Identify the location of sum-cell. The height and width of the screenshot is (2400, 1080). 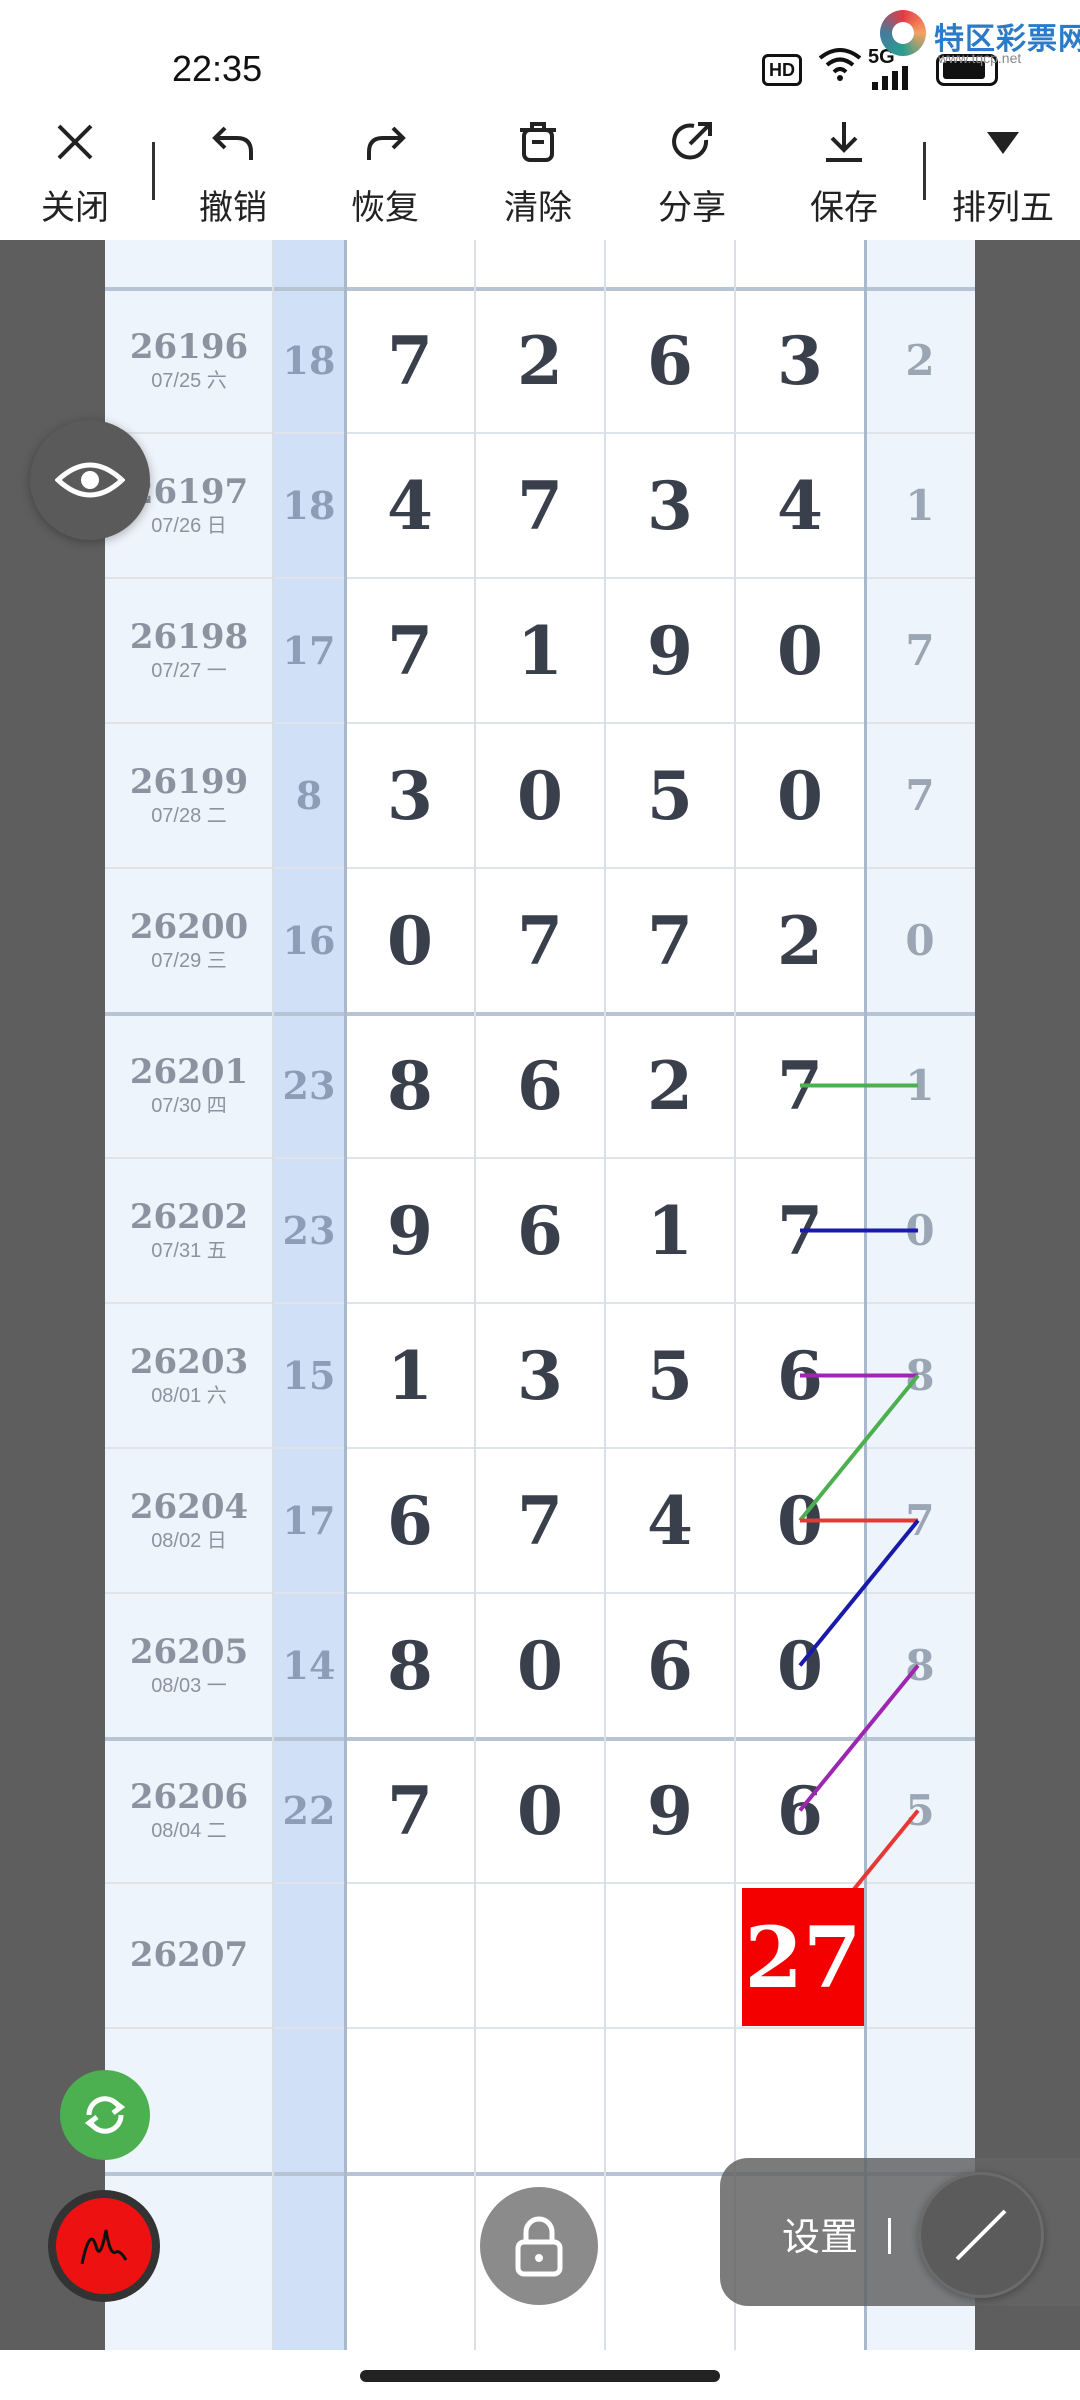
(309, 1955).